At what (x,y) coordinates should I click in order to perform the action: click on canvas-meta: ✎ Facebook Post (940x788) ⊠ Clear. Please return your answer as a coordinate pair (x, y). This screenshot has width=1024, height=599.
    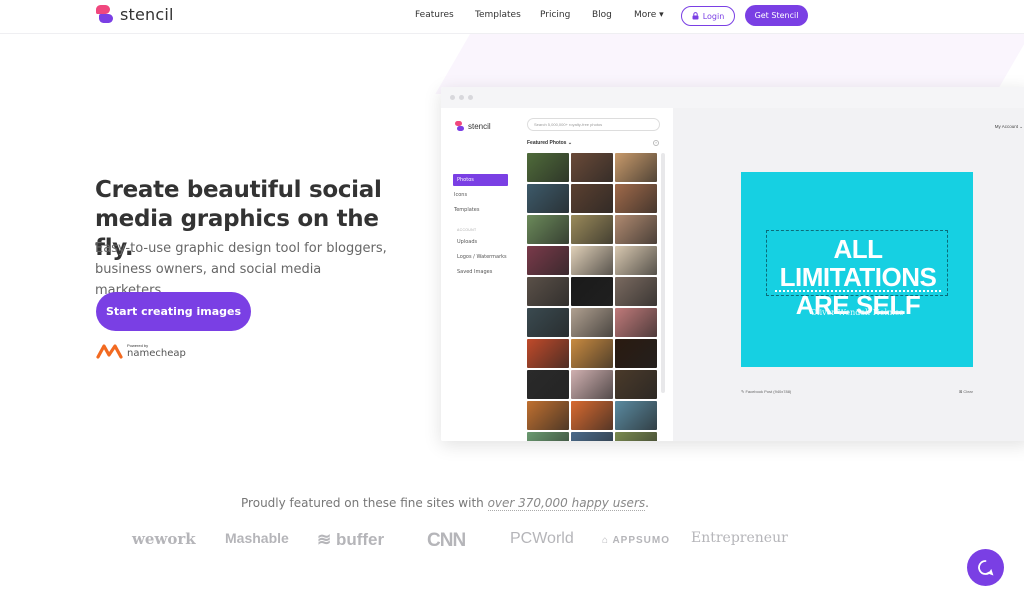
    Looking at the image, I should click on (857, 391).